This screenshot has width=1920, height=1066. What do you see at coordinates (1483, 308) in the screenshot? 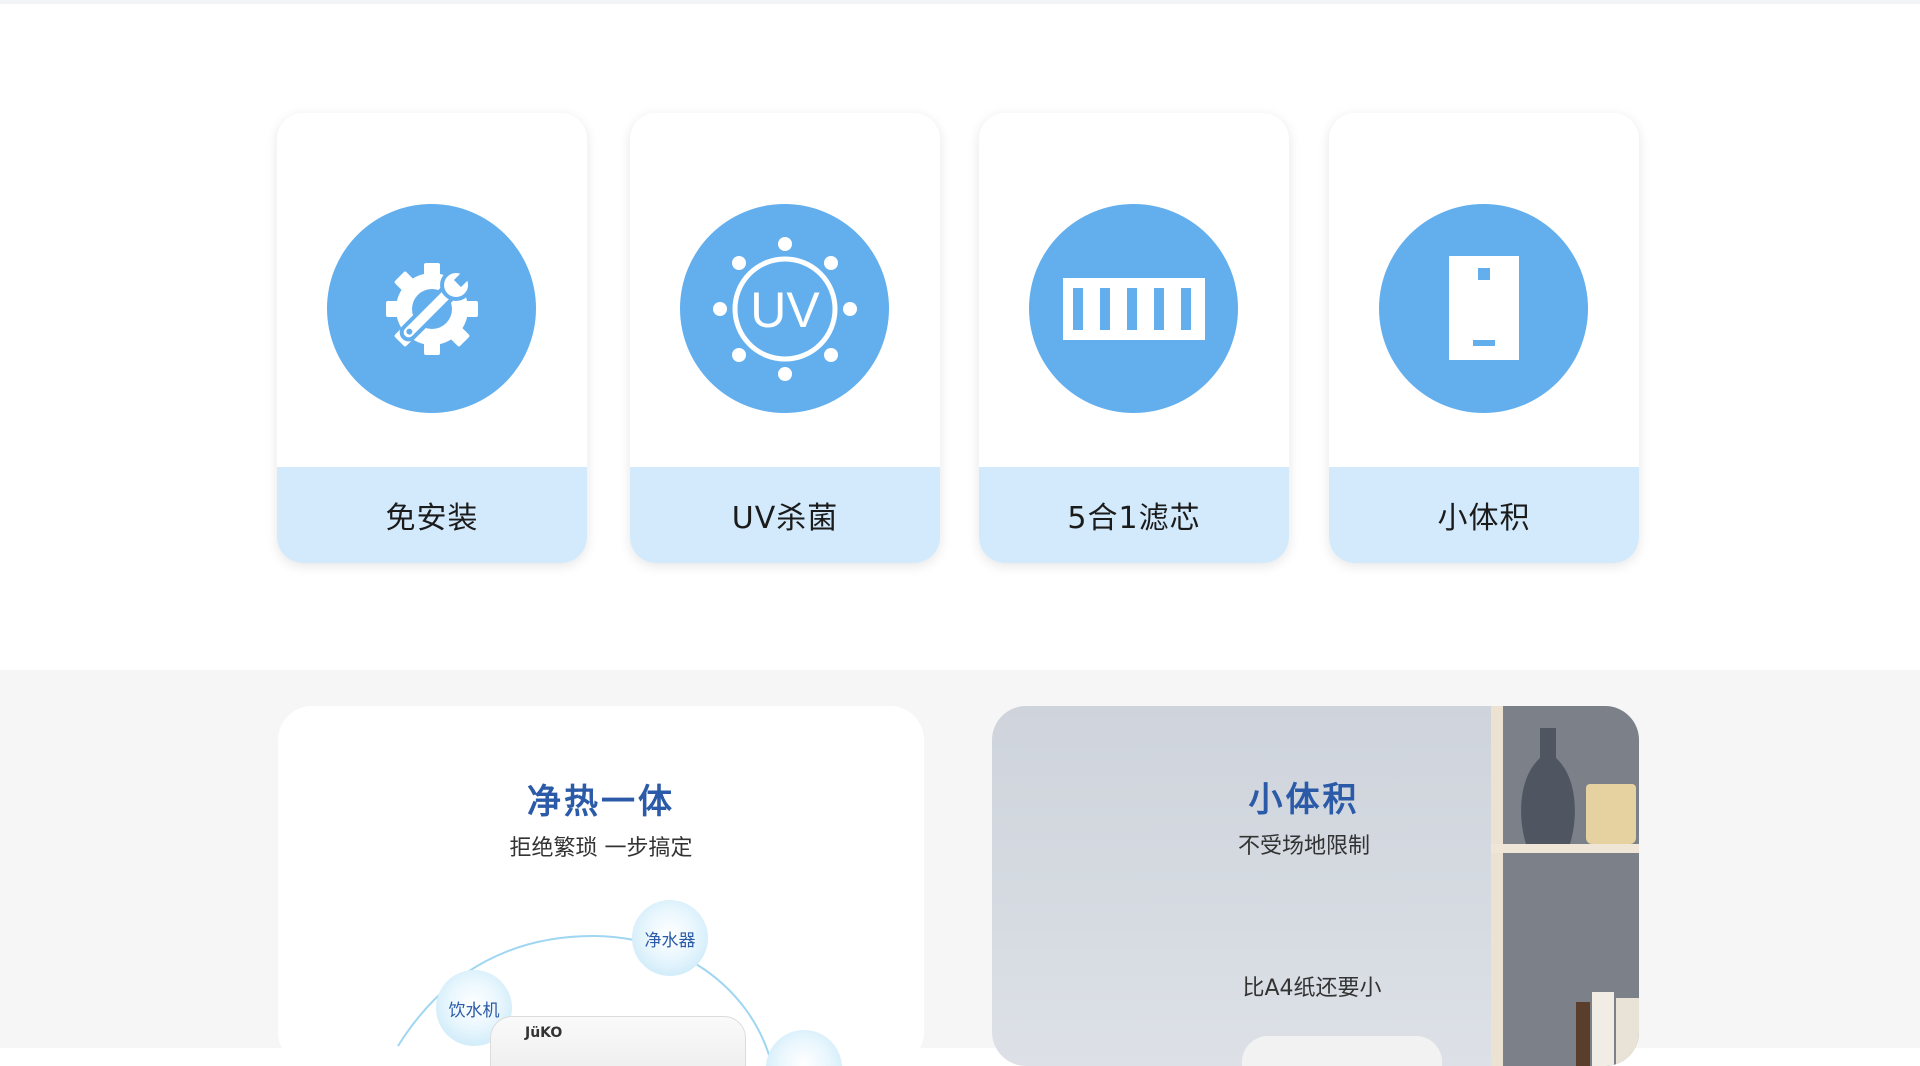
I see `phone-device-icon` at bounding box center [1483, 308].